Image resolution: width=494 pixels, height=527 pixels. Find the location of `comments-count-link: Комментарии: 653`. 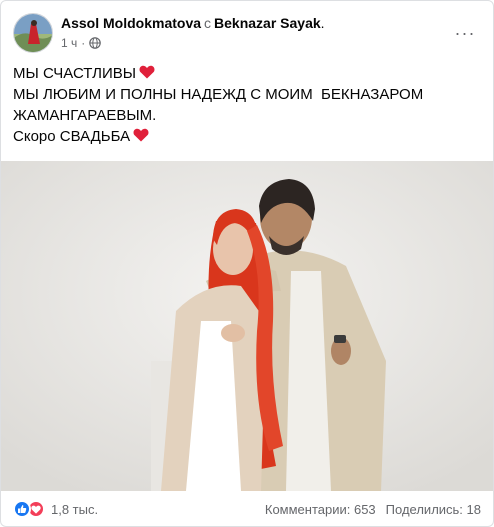

comments-count-link: Комментарии: 653 is located at coordinates (320, 509).